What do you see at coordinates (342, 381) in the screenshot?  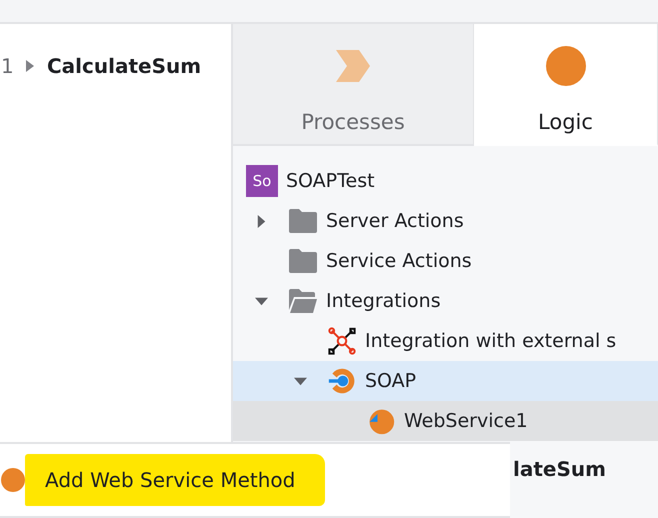 I see `soap-service-icon` at bounding box center [342, 381].